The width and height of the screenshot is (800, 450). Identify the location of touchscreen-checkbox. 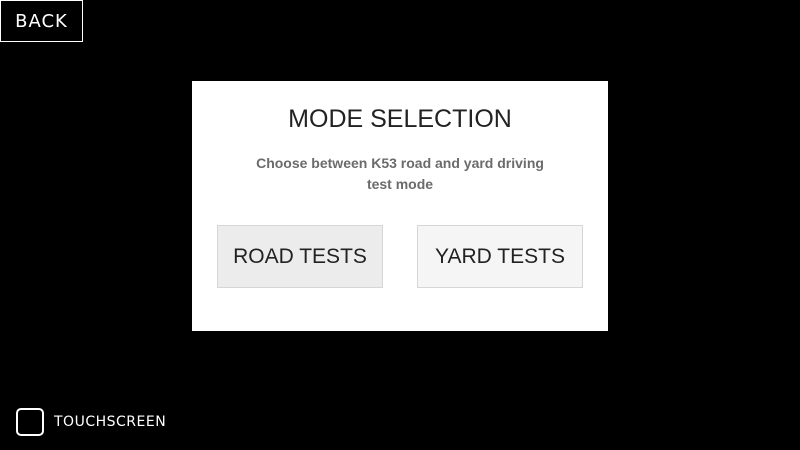
(30, 422).